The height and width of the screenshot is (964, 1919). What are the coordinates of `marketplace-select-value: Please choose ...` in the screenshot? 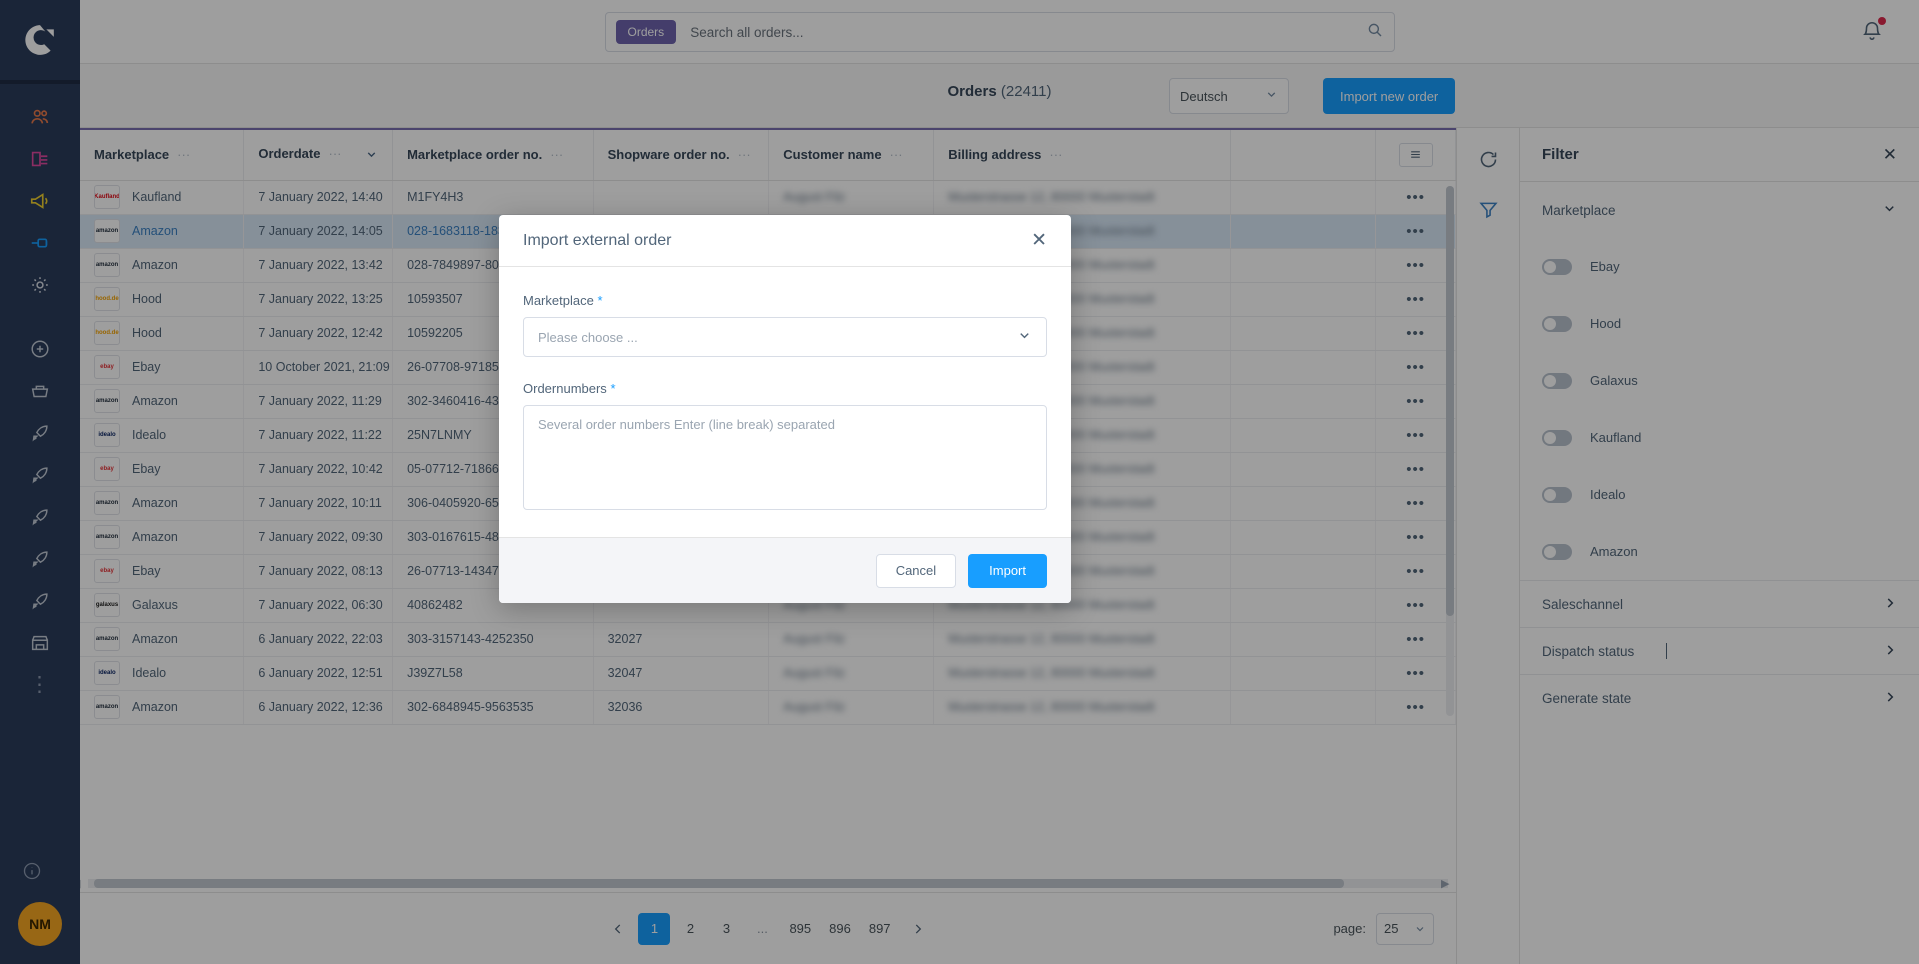 It's located at (588, 337).